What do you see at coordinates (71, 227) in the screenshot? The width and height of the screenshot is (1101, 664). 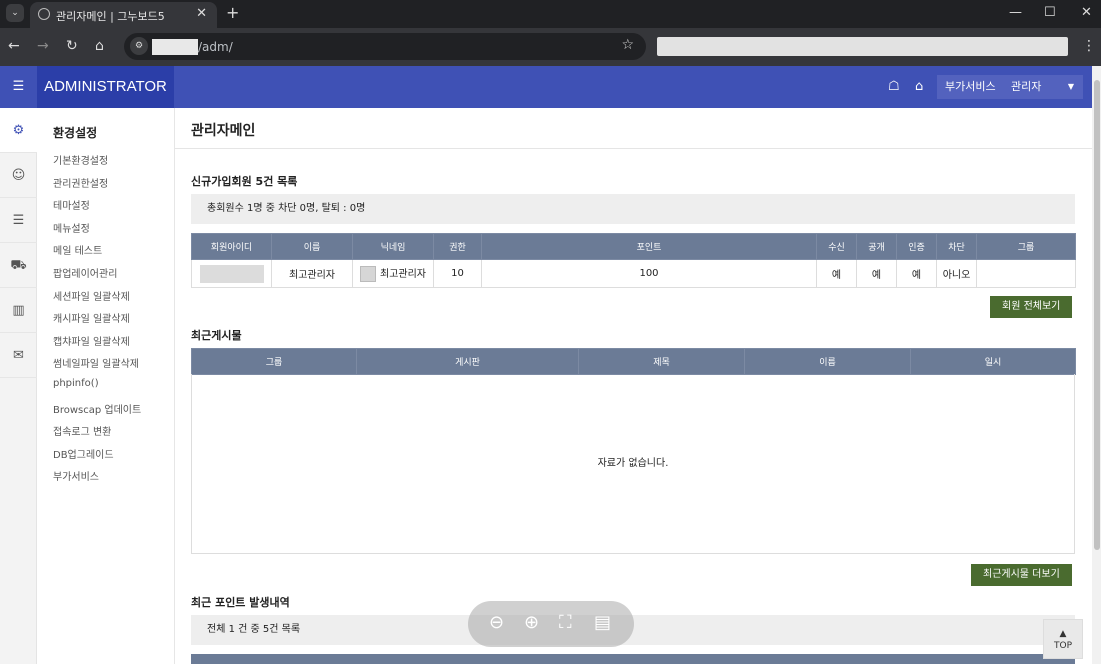 I see `submenu-item: 메뉴설정` at bounding box center [71, 227].